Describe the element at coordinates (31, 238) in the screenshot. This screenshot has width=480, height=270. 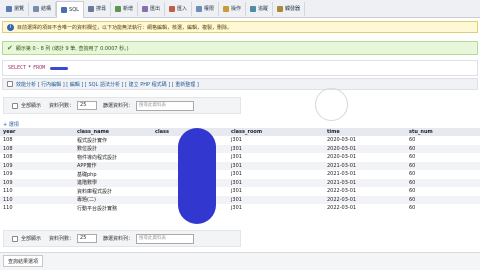
I see `show-all-label-bottom: 全部顯示` at that location.